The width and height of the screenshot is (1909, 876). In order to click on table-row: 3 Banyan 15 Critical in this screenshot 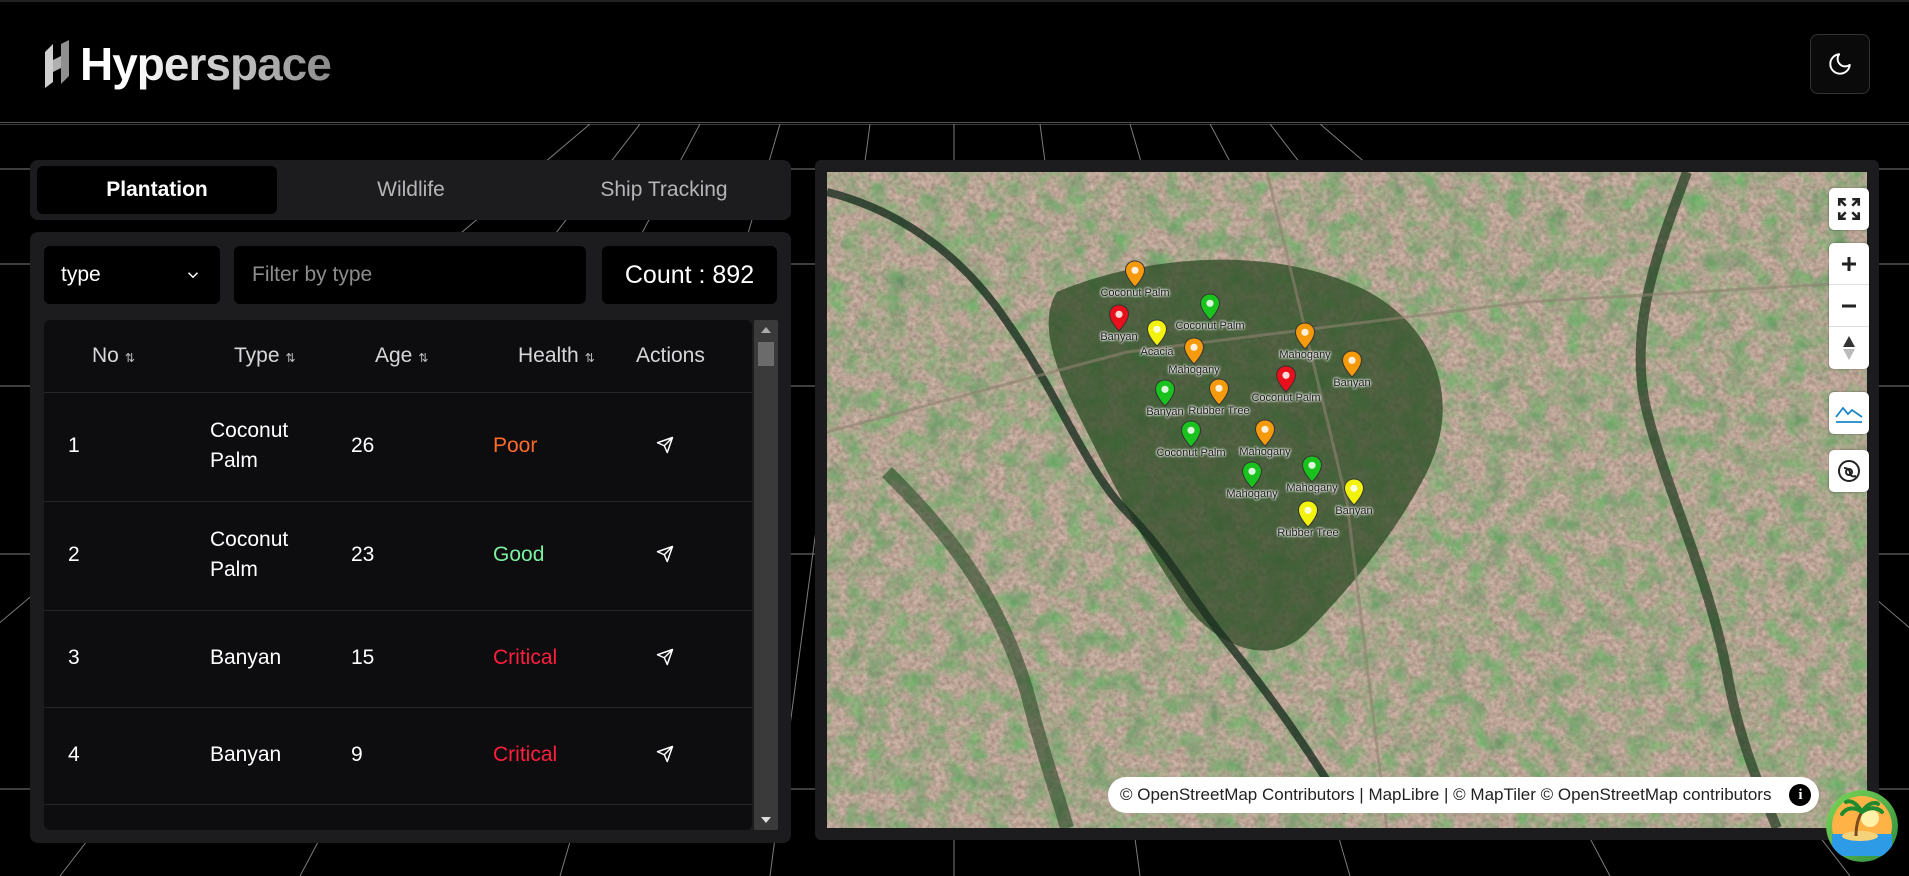, I will do `click(398, 659)`.